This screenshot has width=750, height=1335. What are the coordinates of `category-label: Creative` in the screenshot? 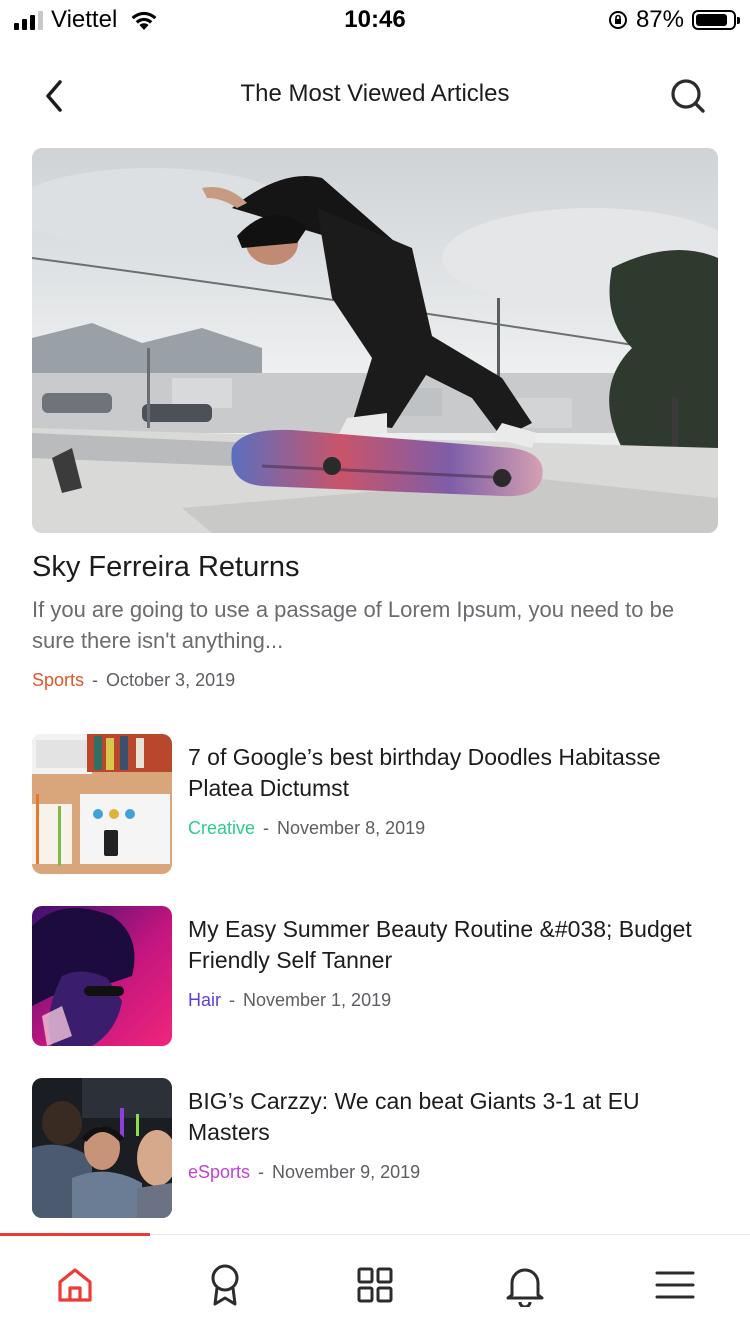 It's located at (221, 828).